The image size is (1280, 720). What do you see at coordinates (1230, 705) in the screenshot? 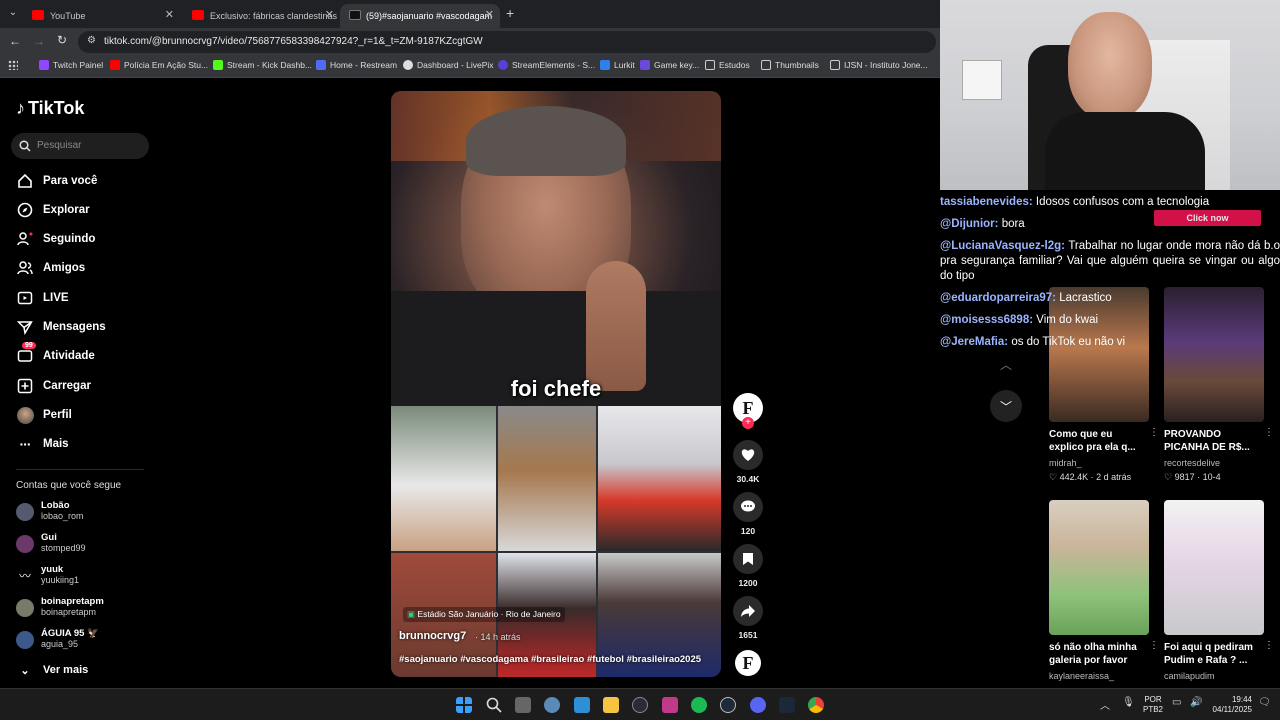
I see `clock: 19:44 04/11/2025` at bounding box center [1230, 705].